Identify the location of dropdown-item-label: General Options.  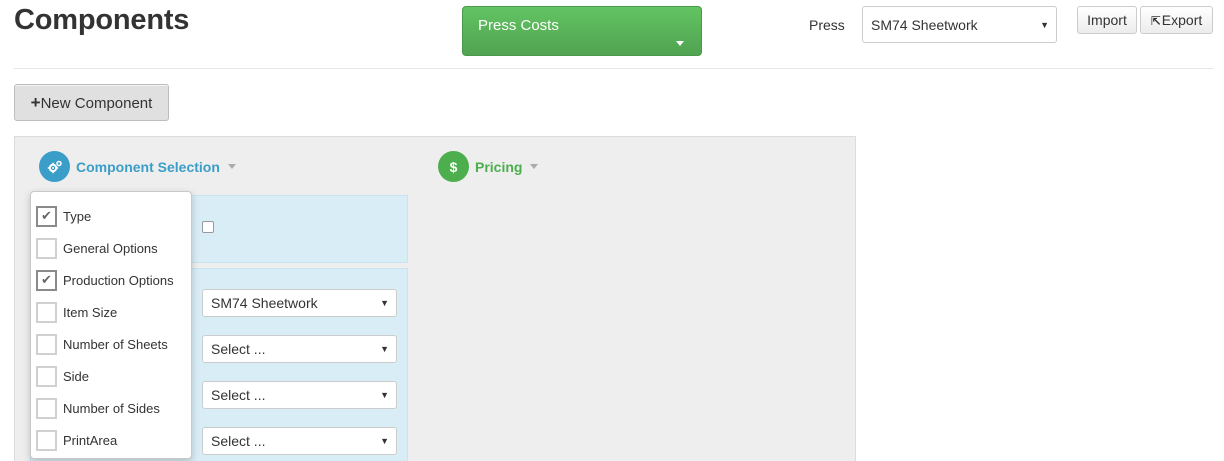
(110, 248).